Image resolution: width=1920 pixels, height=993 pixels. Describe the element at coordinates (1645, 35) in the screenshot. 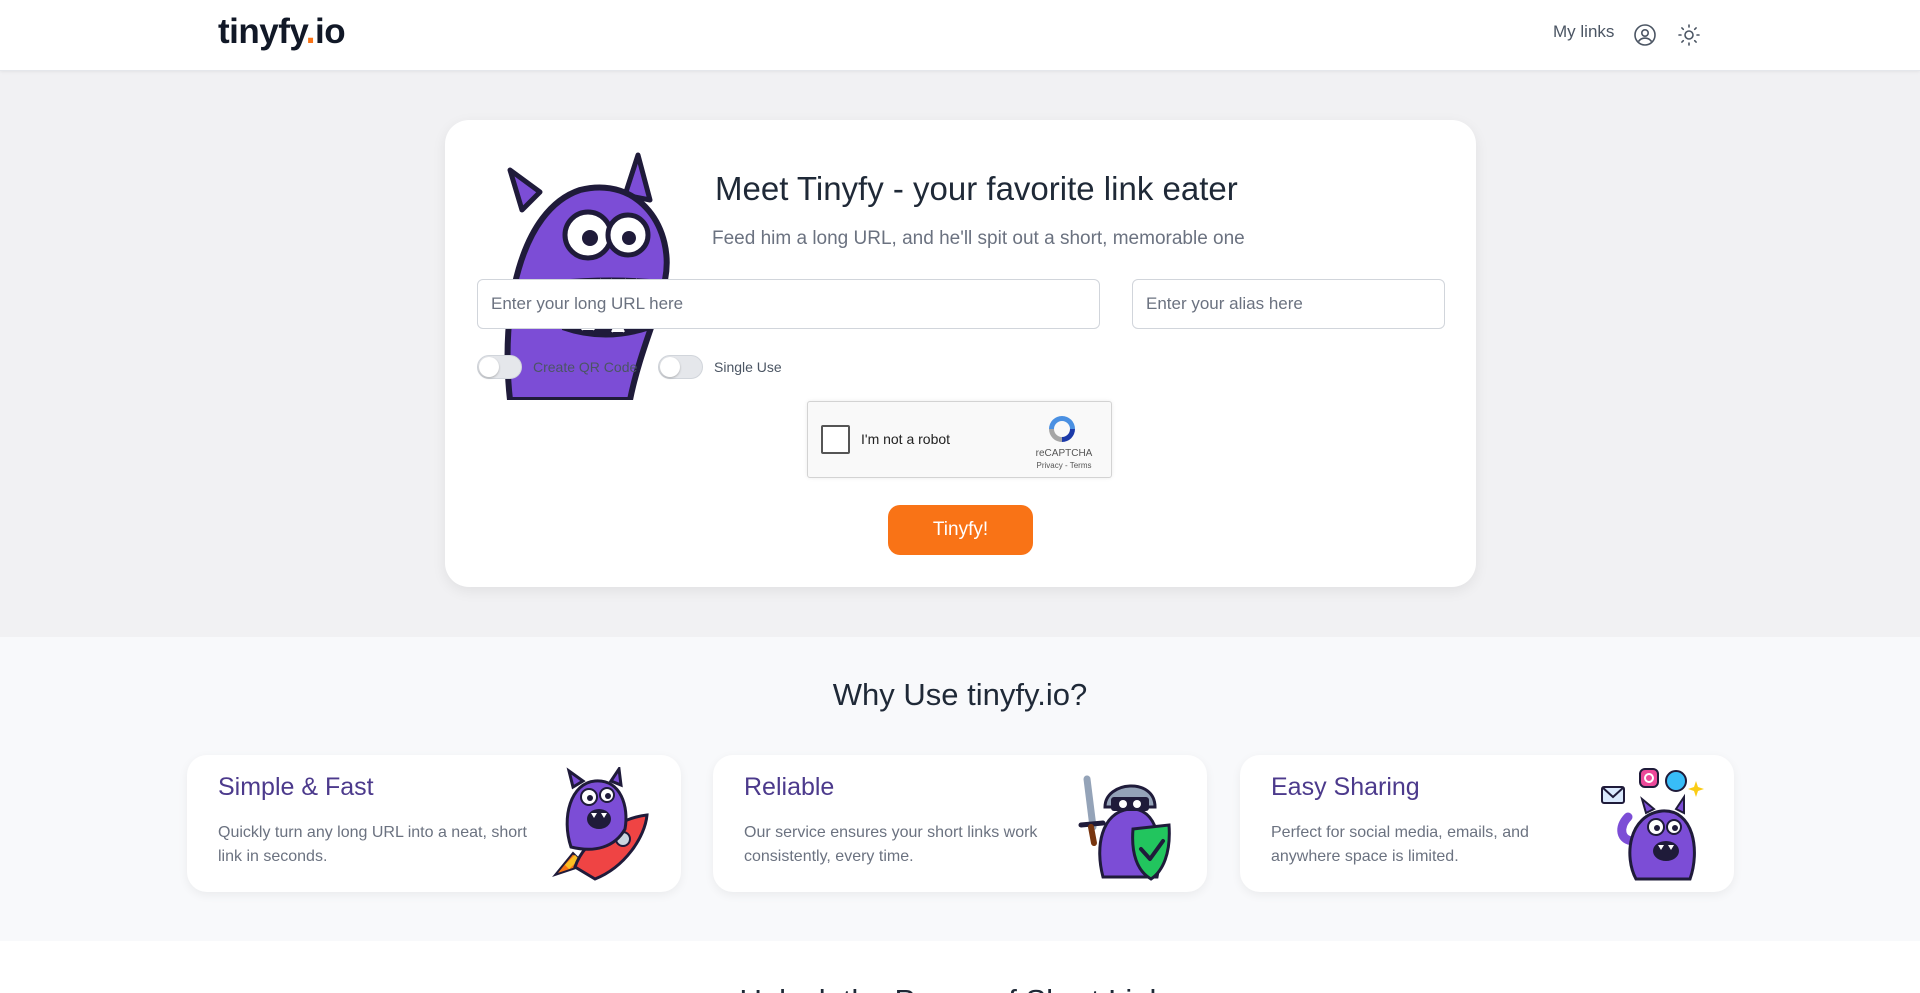

I see `user-circle-icon` at that location.